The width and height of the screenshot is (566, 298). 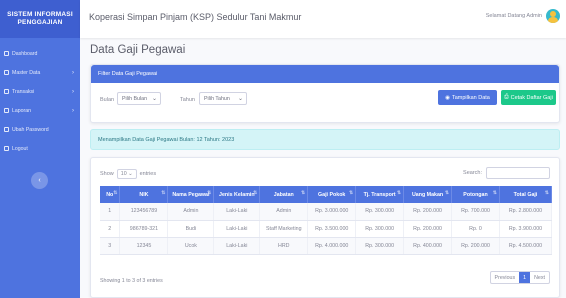 What do you see at coordinates (518, 173) in the screenshot?
I see `search-input` at bounding box center [518, 173].